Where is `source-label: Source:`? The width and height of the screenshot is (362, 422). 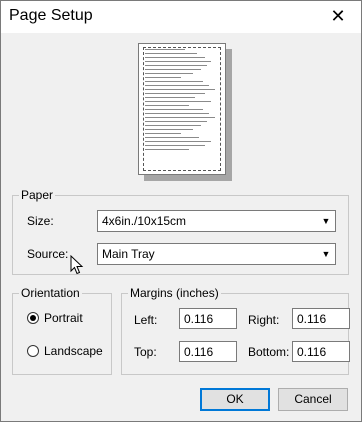 source-label: Source: is located at coordinates (48, 254).